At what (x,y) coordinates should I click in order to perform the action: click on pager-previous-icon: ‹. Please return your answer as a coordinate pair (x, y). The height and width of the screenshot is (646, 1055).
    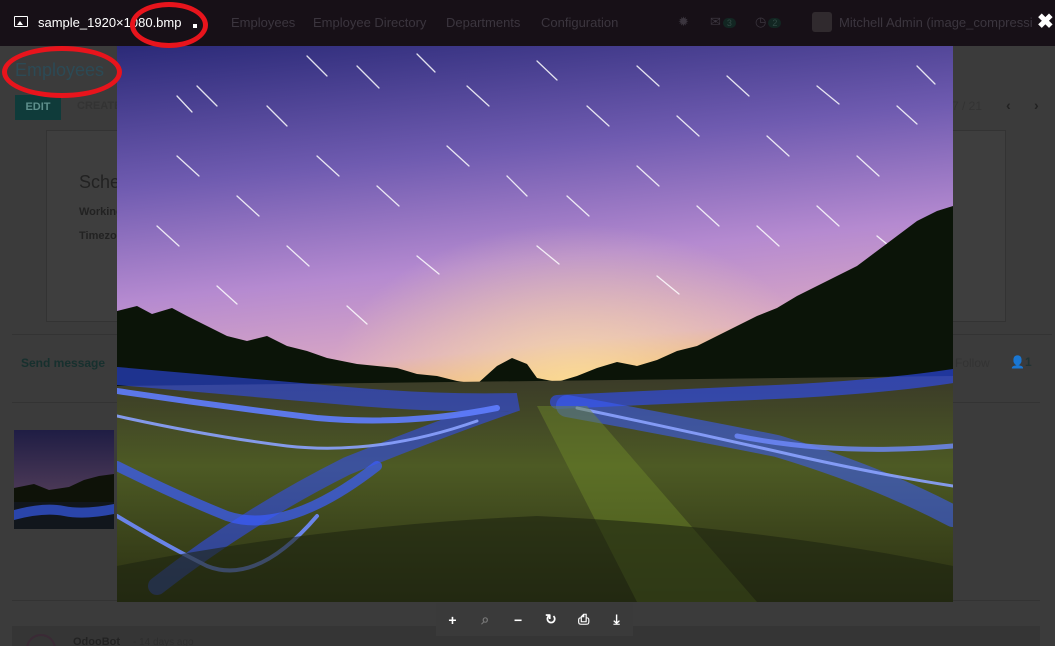
    Looking at the image, I should click on (1008, 105).